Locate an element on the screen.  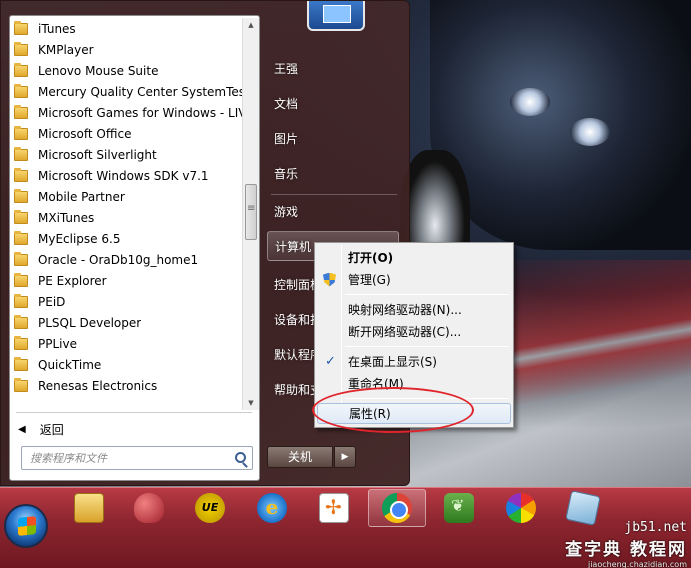
context-menu-open: 打开(O) is located at coordinates (414, 257).